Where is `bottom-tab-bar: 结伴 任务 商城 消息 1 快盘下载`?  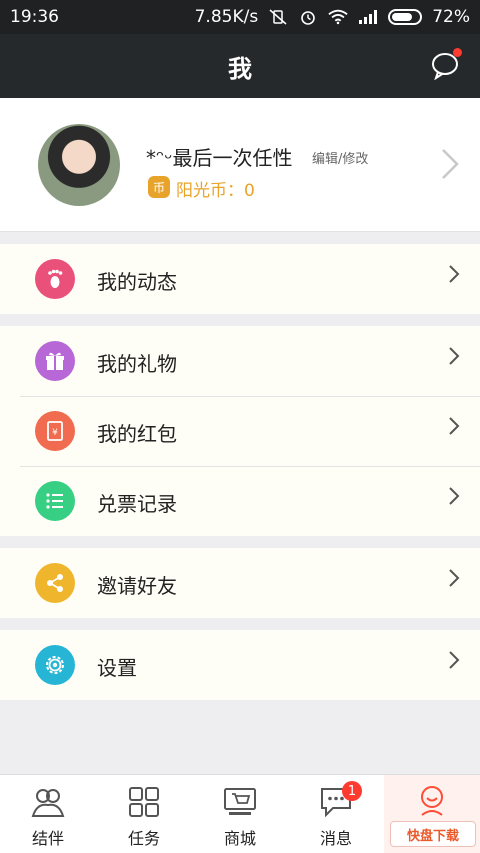 bottom-tab-bar: 结伴 任务 商城 消息 1 快盘下载 is located at coordinates (240, 813).